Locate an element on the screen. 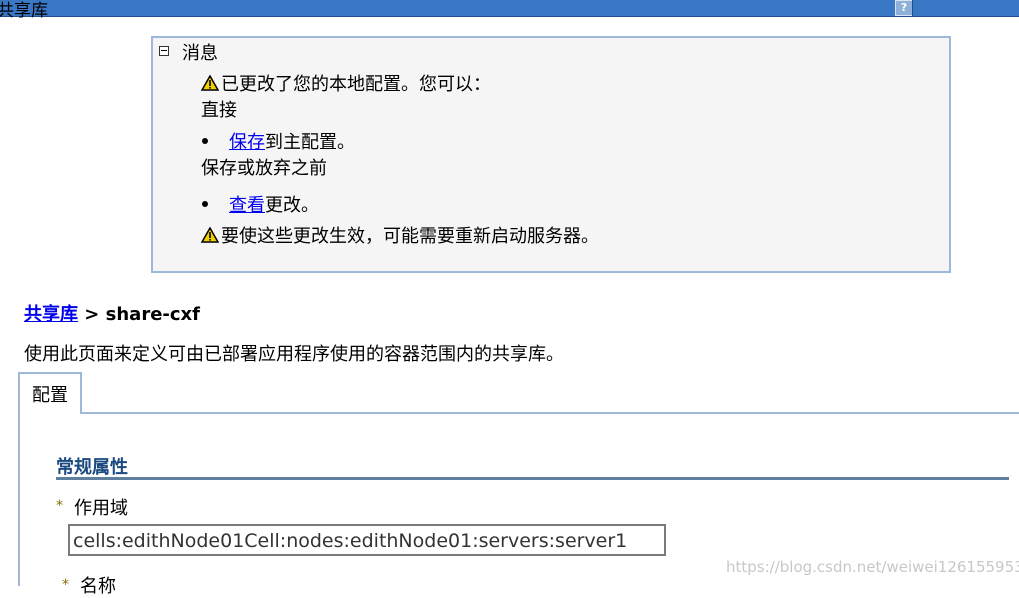 Image resolution: width=1019 pixels, height=598 pixels. page-header-title: 共享库 is located at coordinates (24, 11).